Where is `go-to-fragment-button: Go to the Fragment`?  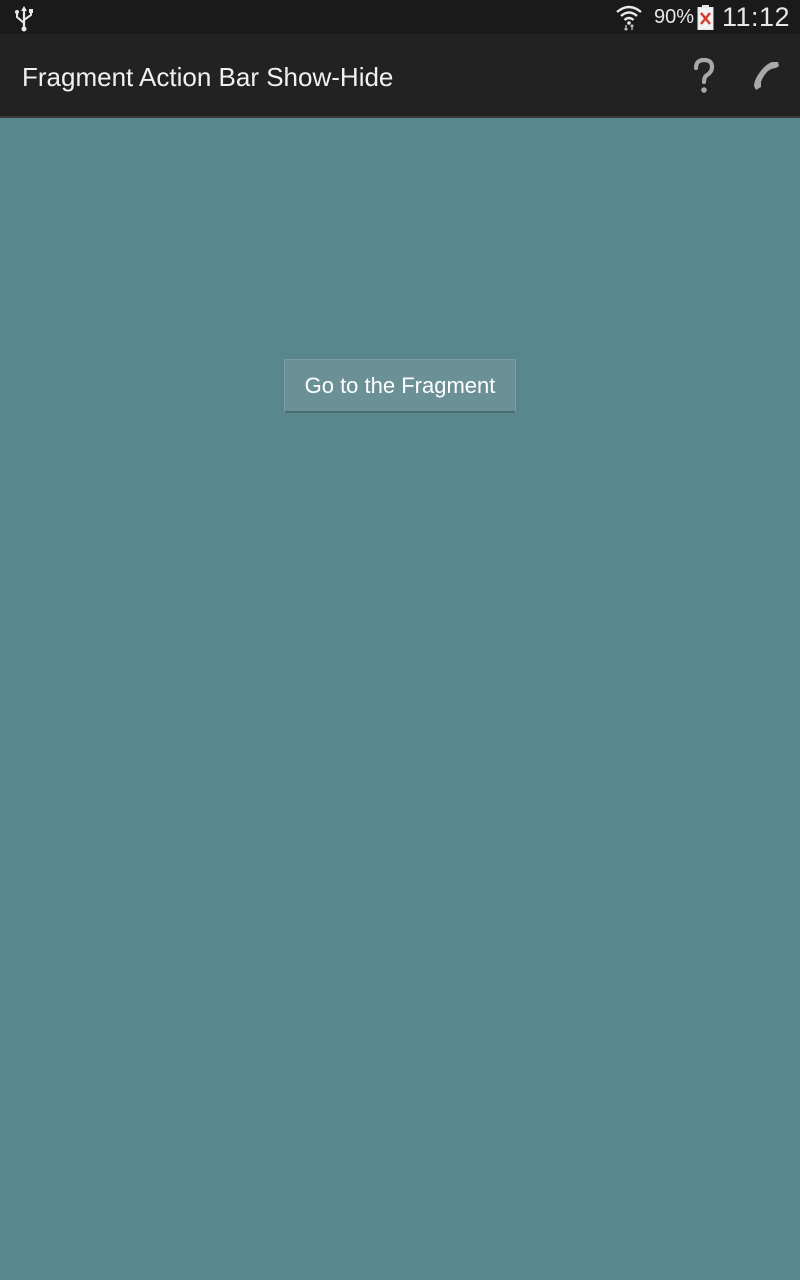 go-to-fragment-button: Go to the Fragment is located at coordinates (400, 386).